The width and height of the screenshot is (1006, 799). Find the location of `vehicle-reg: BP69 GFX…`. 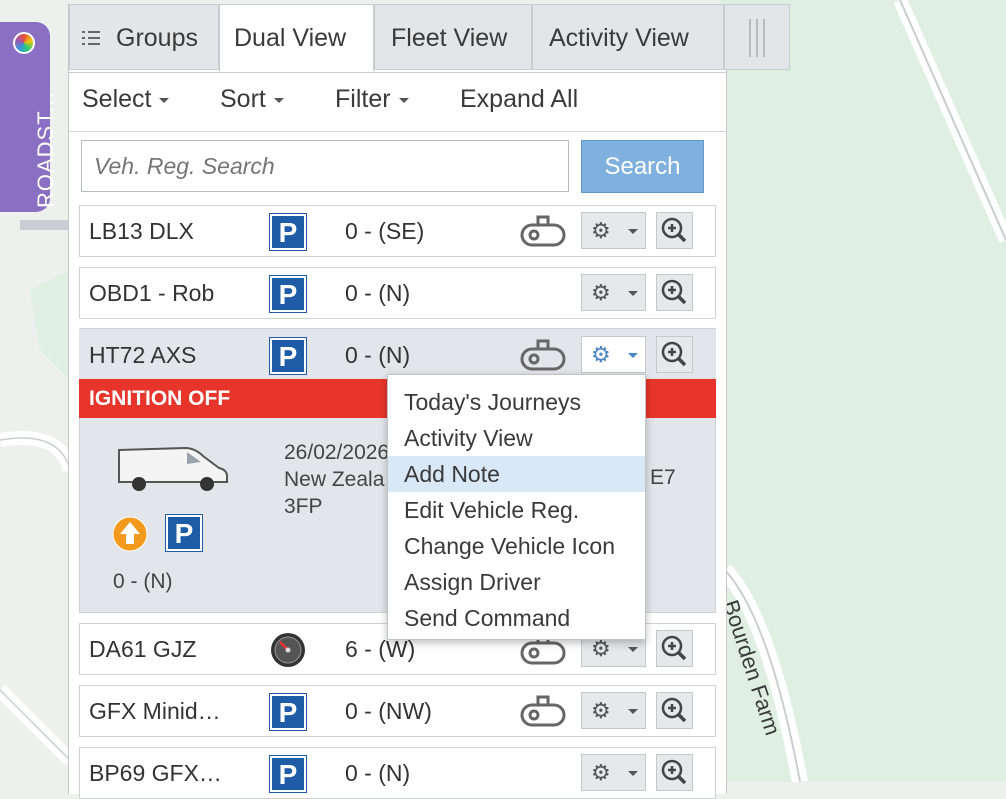

vehicle-reg: BP69 GFX… is located at coordinates (155, 773).